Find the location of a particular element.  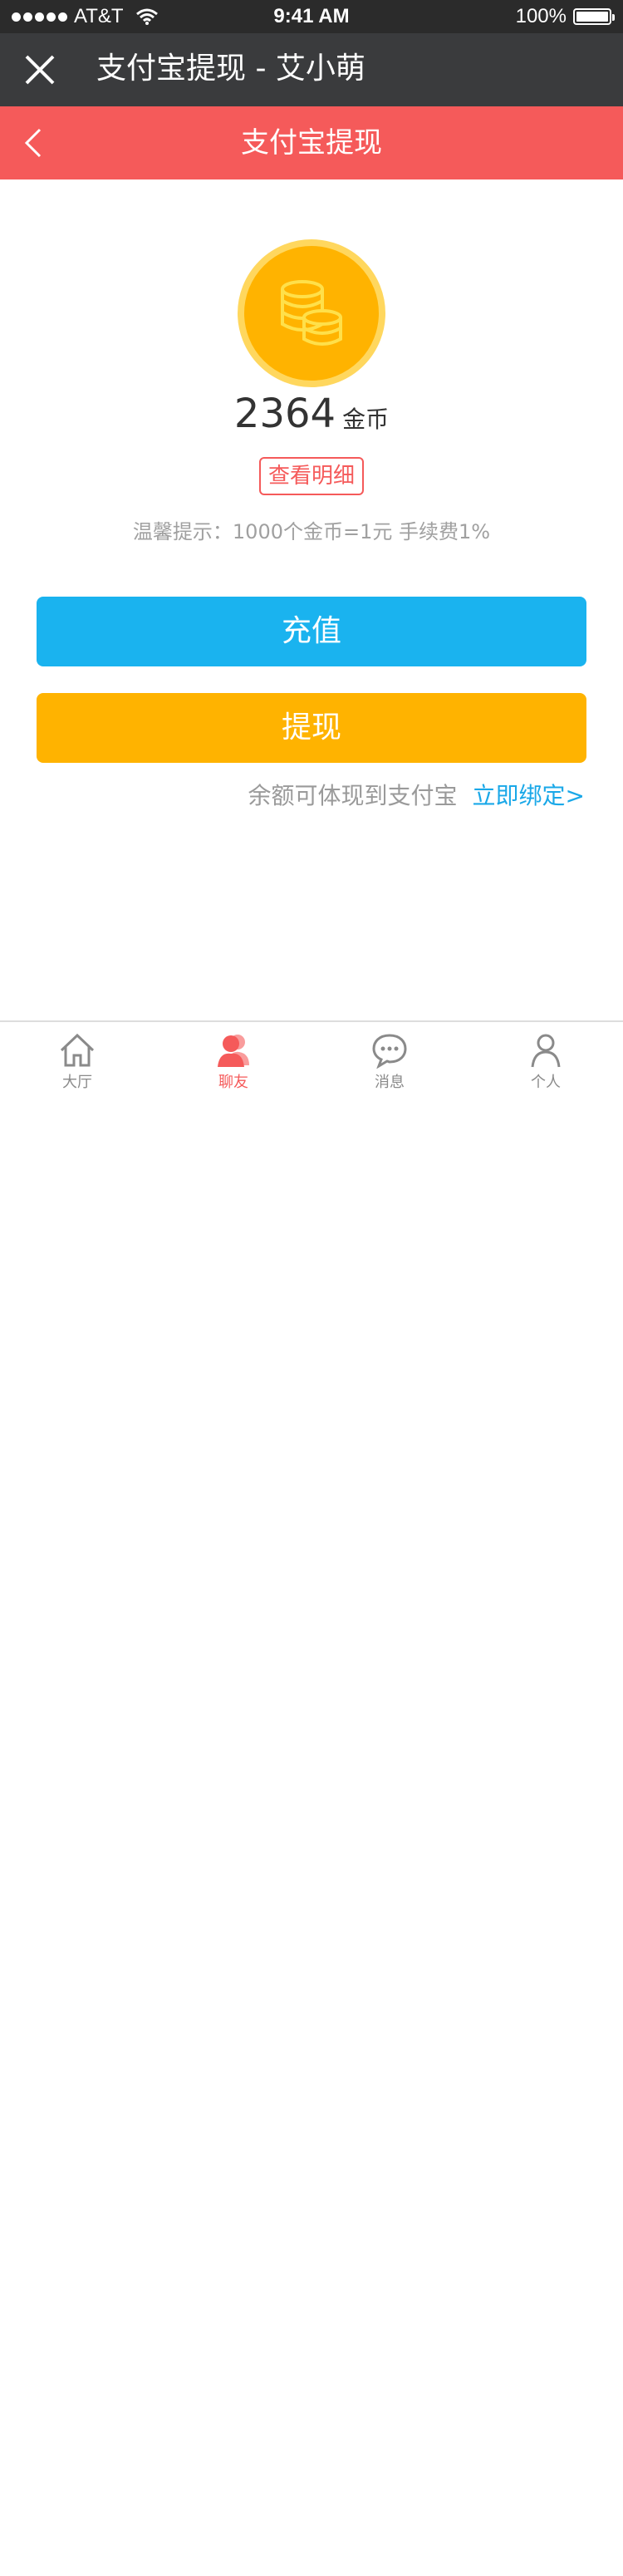

coins-icon is located at coordinates (311, 313).